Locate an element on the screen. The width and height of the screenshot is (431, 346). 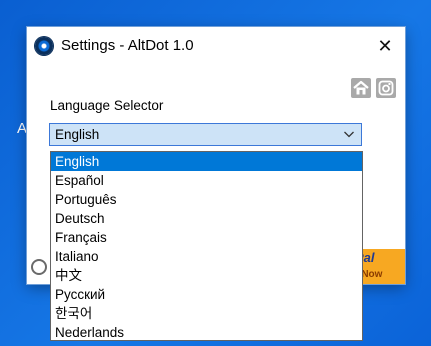
language-combobox: English is located at coordinates (205, 134).